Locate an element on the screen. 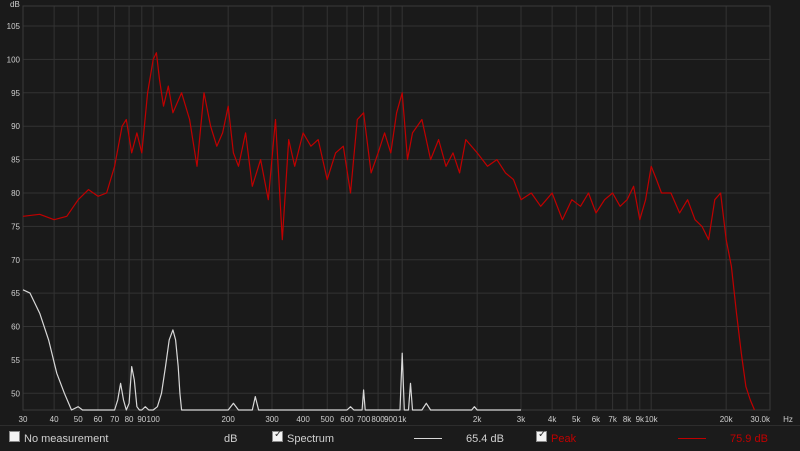 The image size is (800, 451). y-tick-label: 100 is located at coordinates (14, 59).